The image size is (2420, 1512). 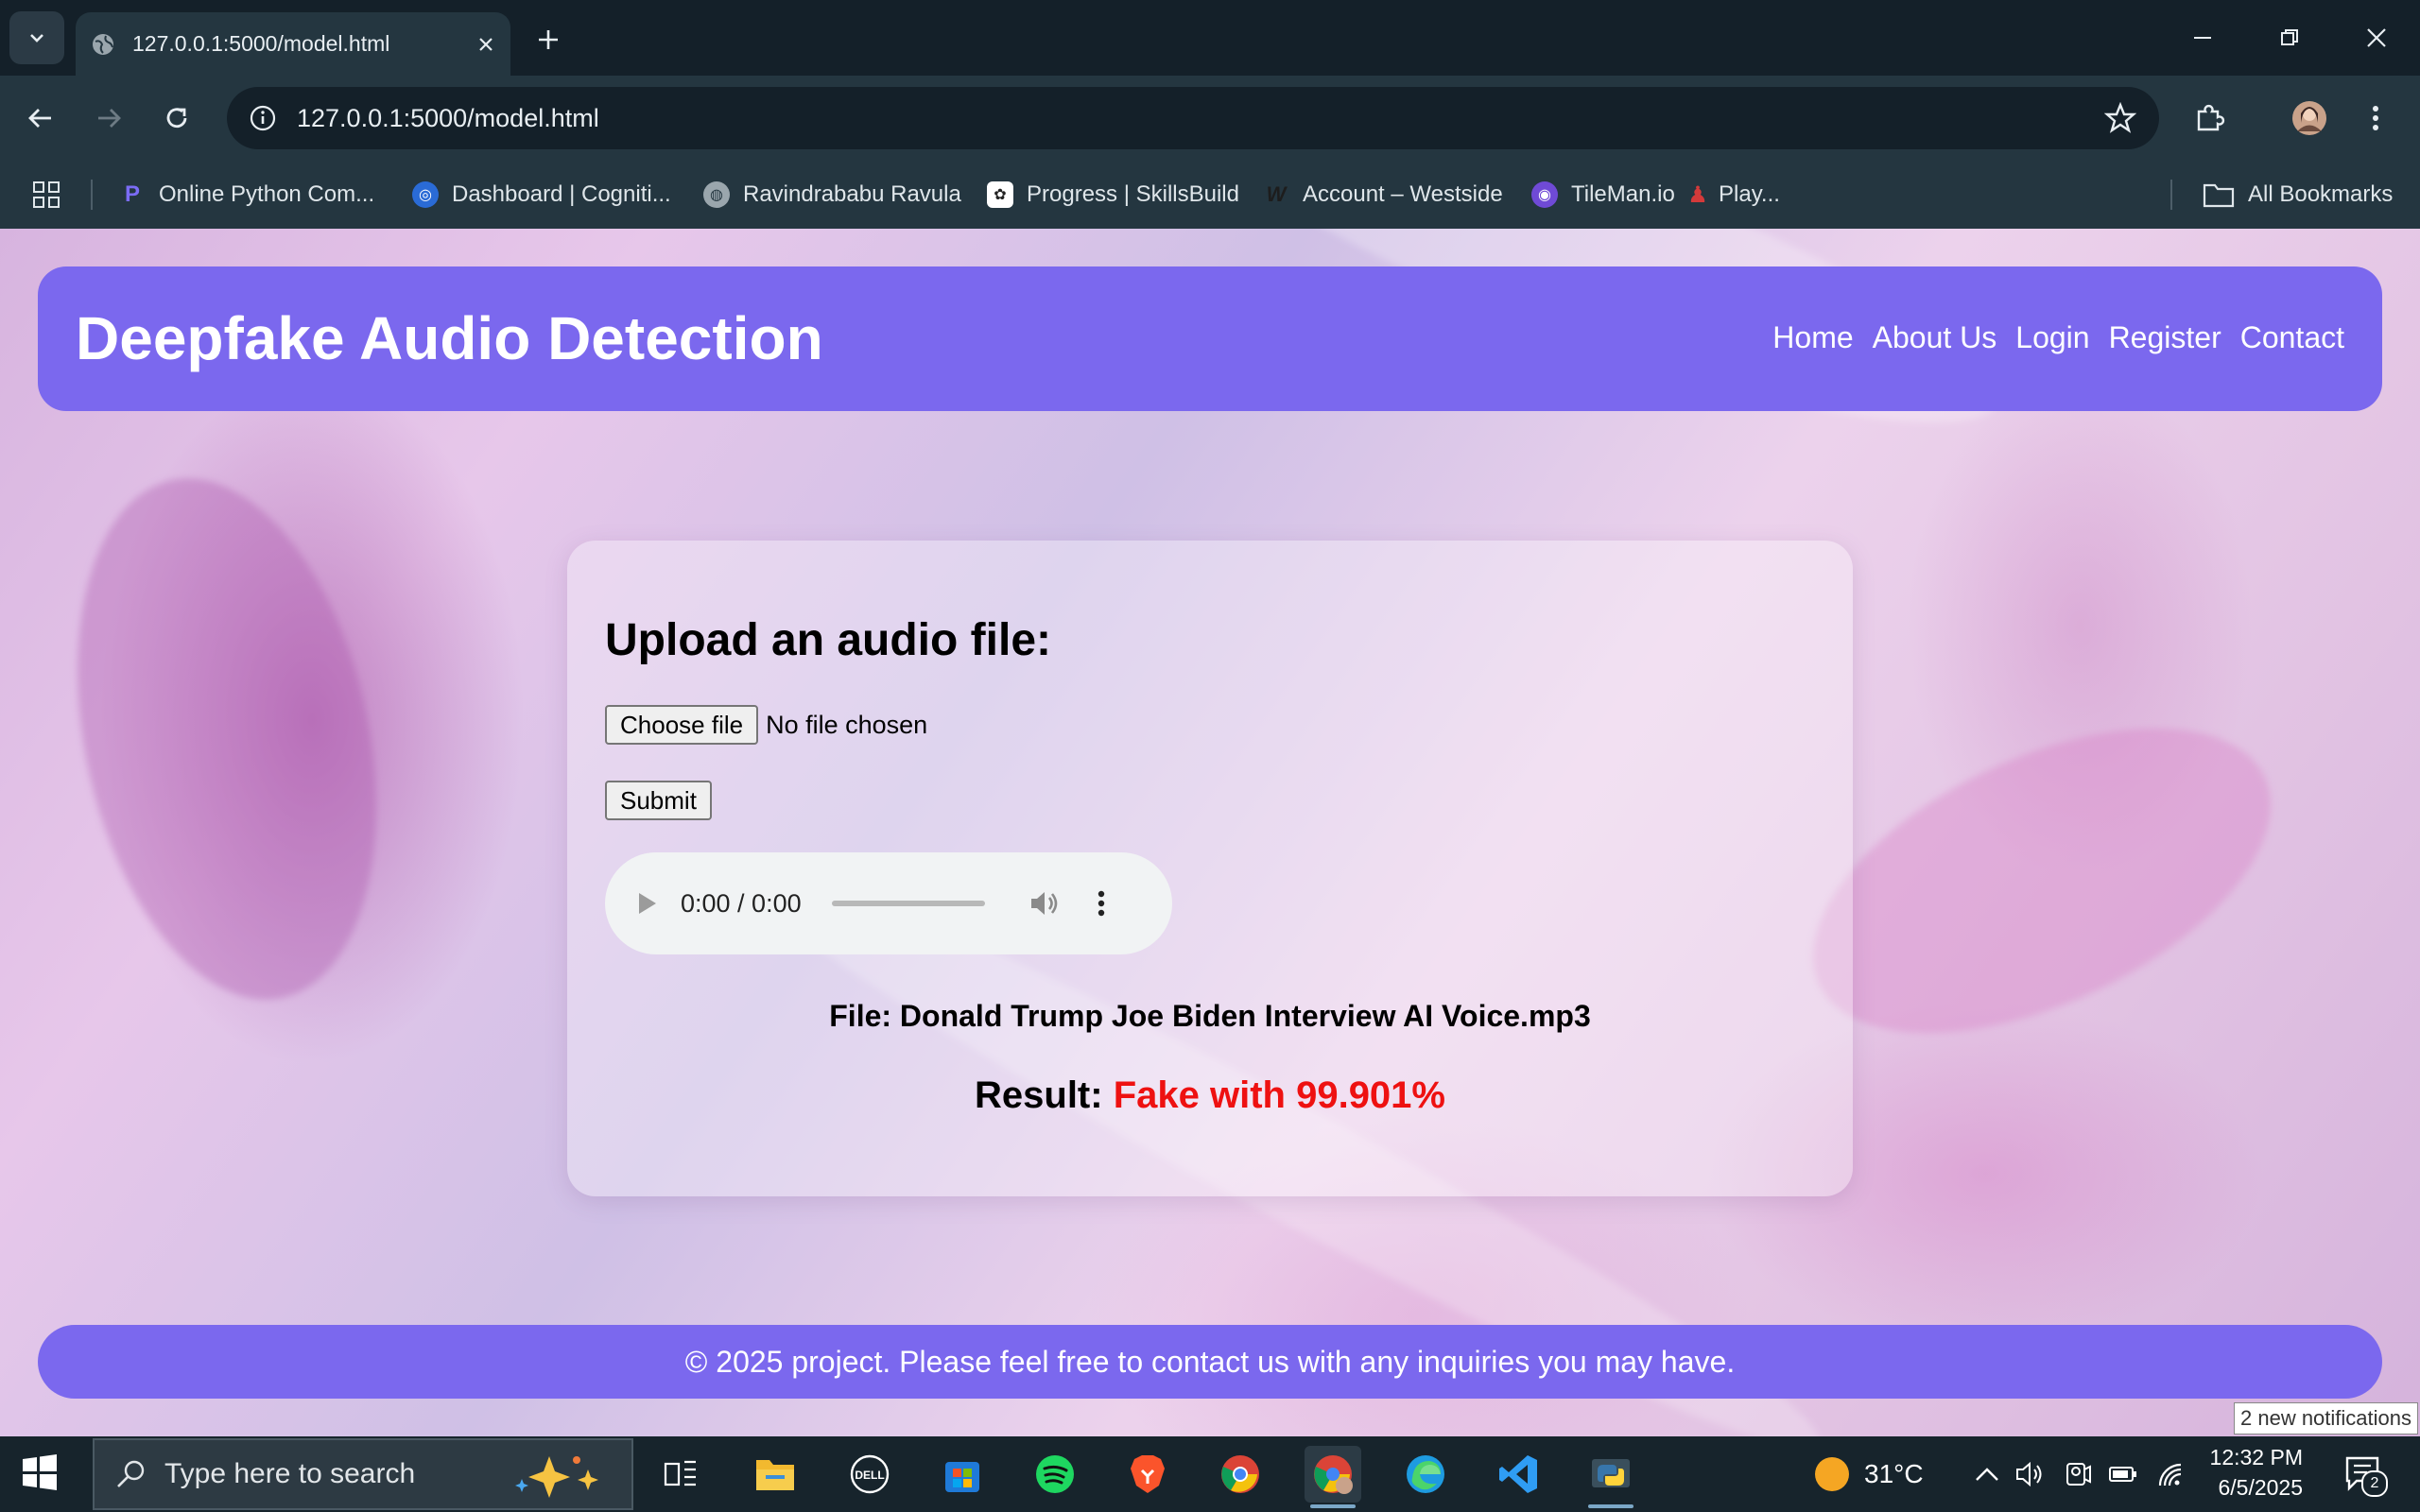 What do you see at coordinates (2256, 1457) in the screenshot?
I see `clock-time: 12:32 PM` at bounding box center [2256, 1457].